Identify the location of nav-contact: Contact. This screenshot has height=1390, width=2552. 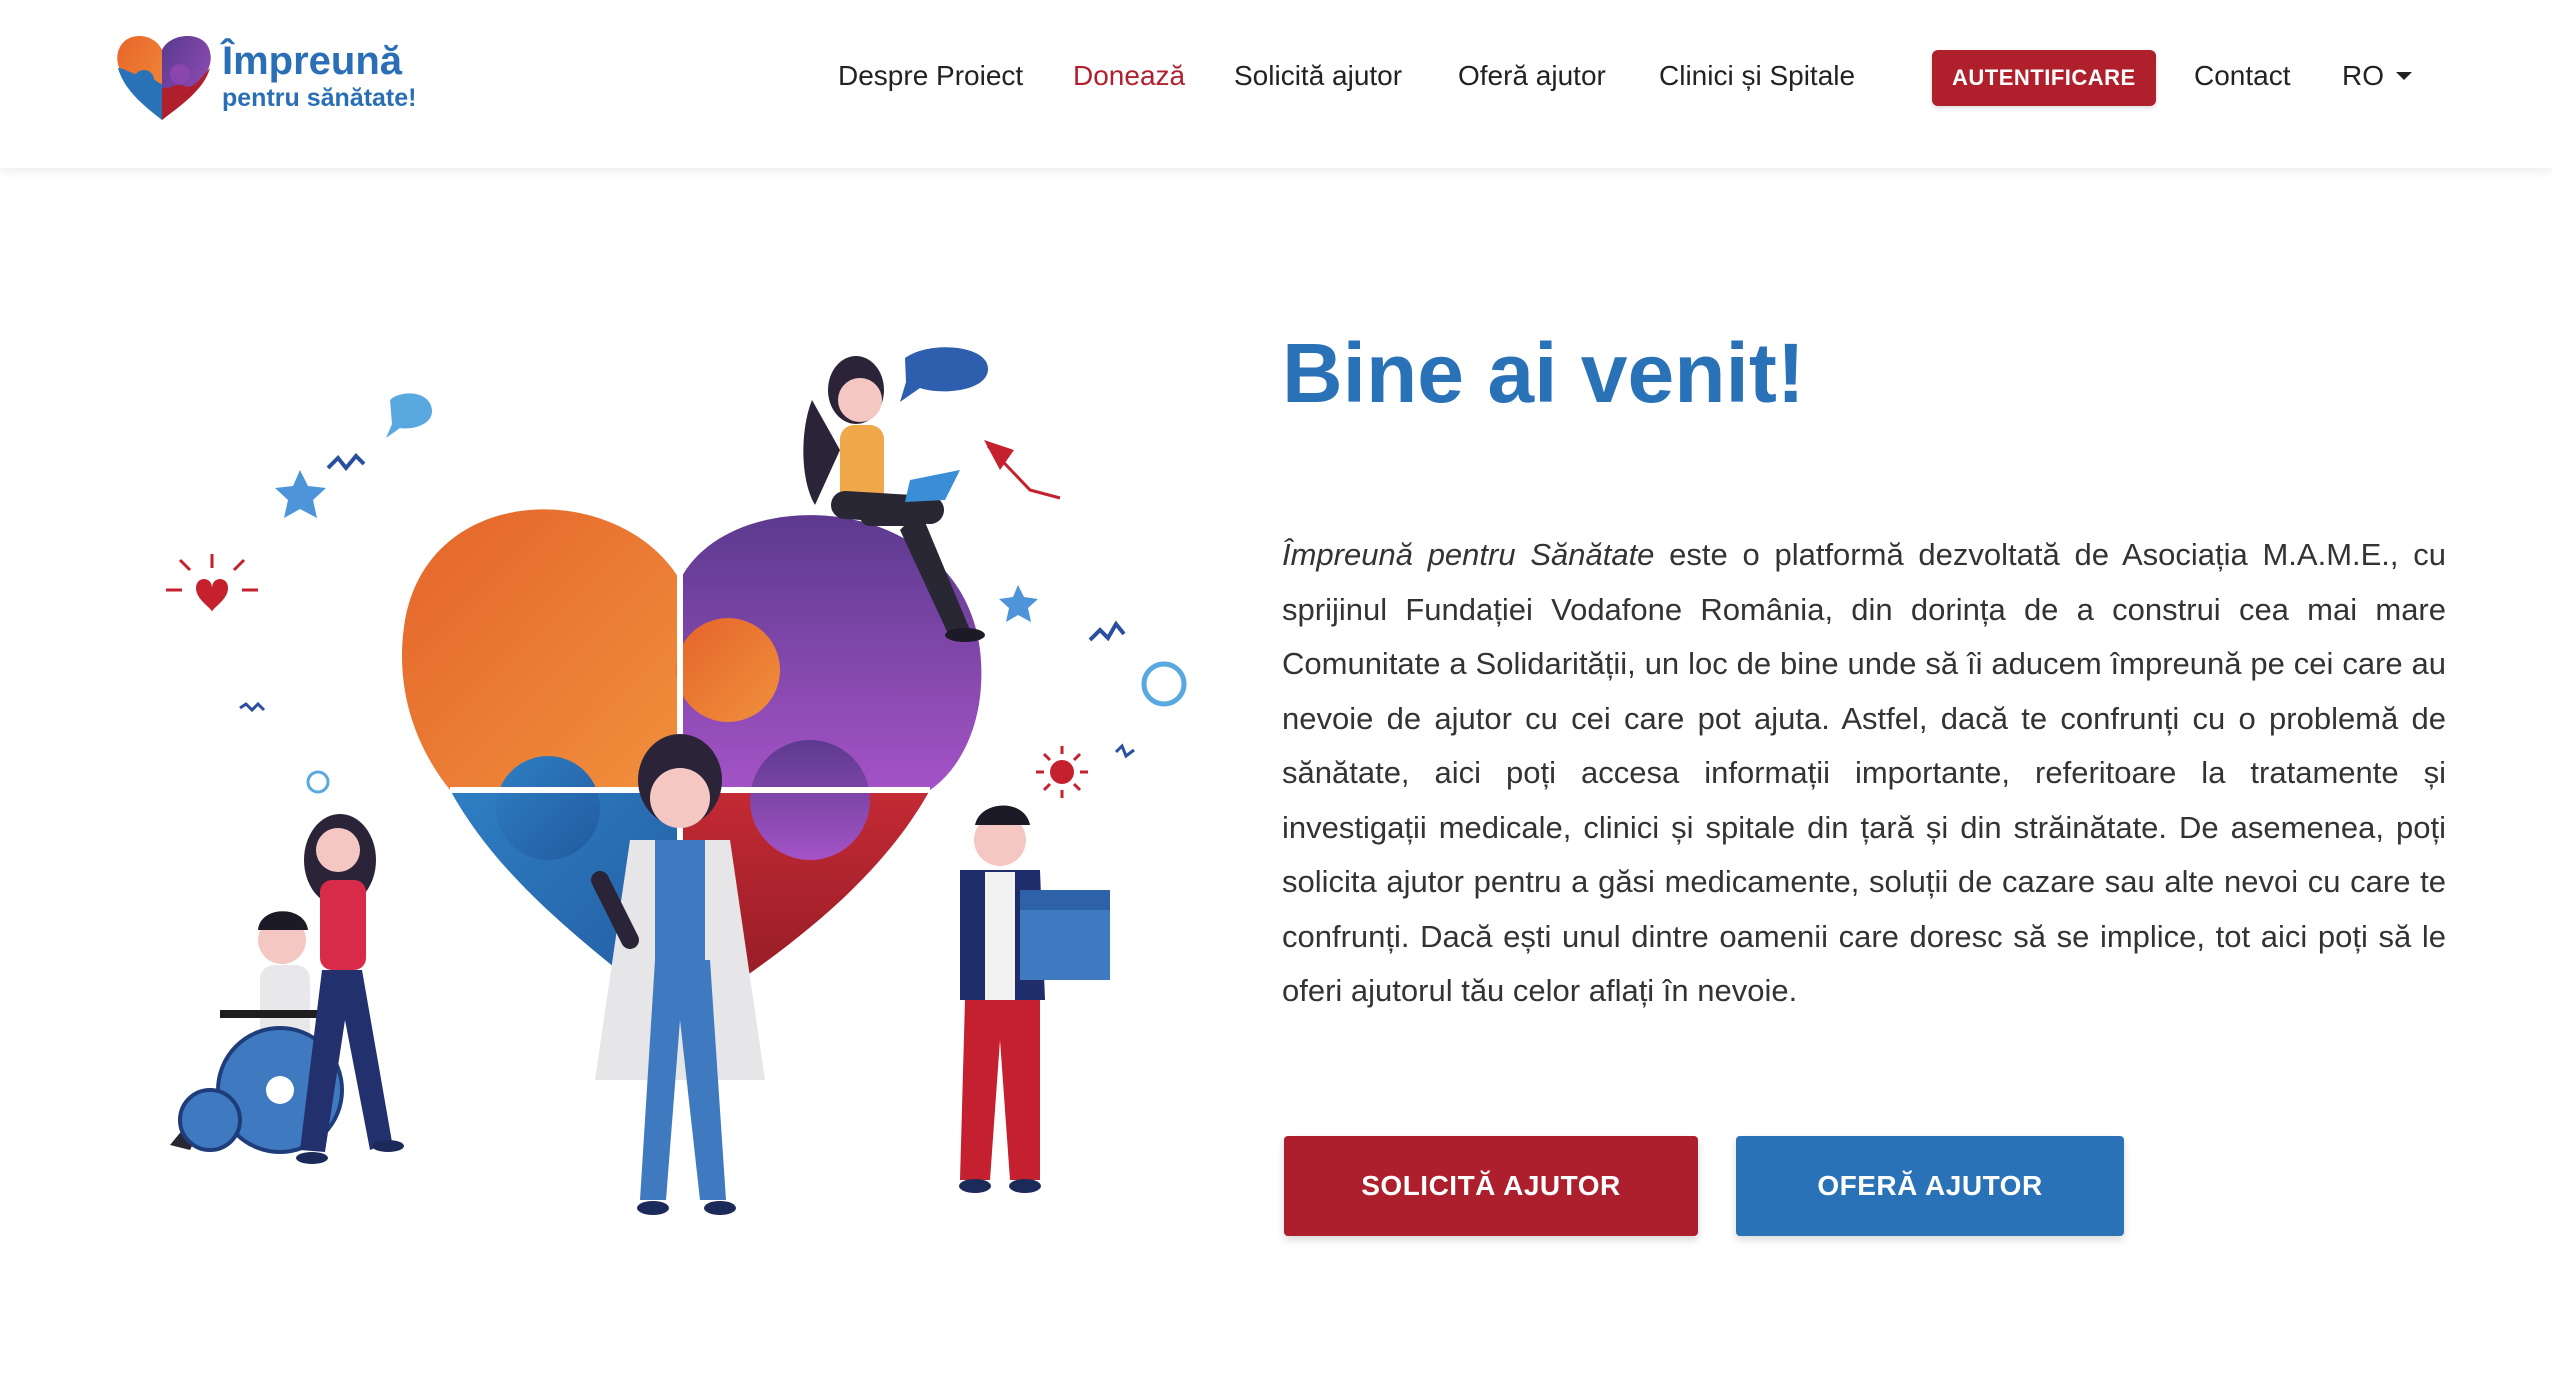
(2242, 76).